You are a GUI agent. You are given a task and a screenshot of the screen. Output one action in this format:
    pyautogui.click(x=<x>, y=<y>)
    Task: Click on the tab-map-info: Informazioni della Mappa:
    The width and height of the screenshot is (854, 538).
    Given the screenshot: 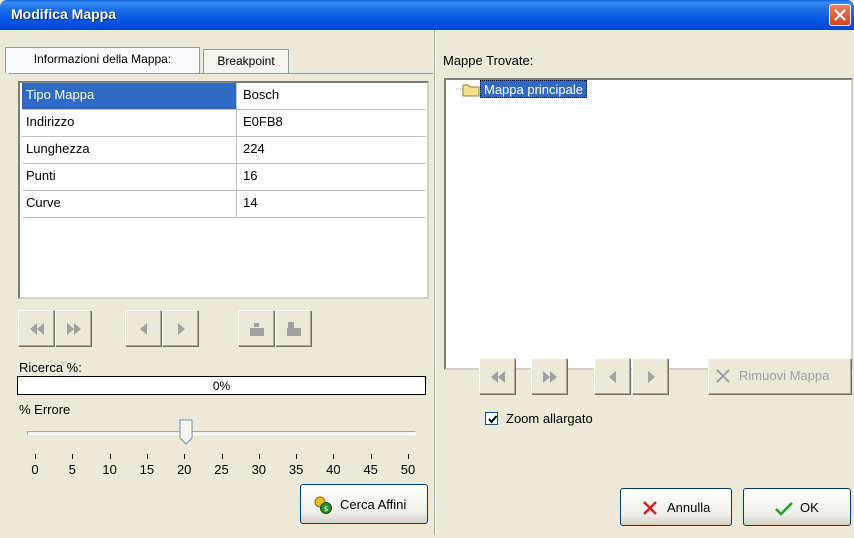 What is the action you would take?
    pyautogui.click(x=102, y=60)
    